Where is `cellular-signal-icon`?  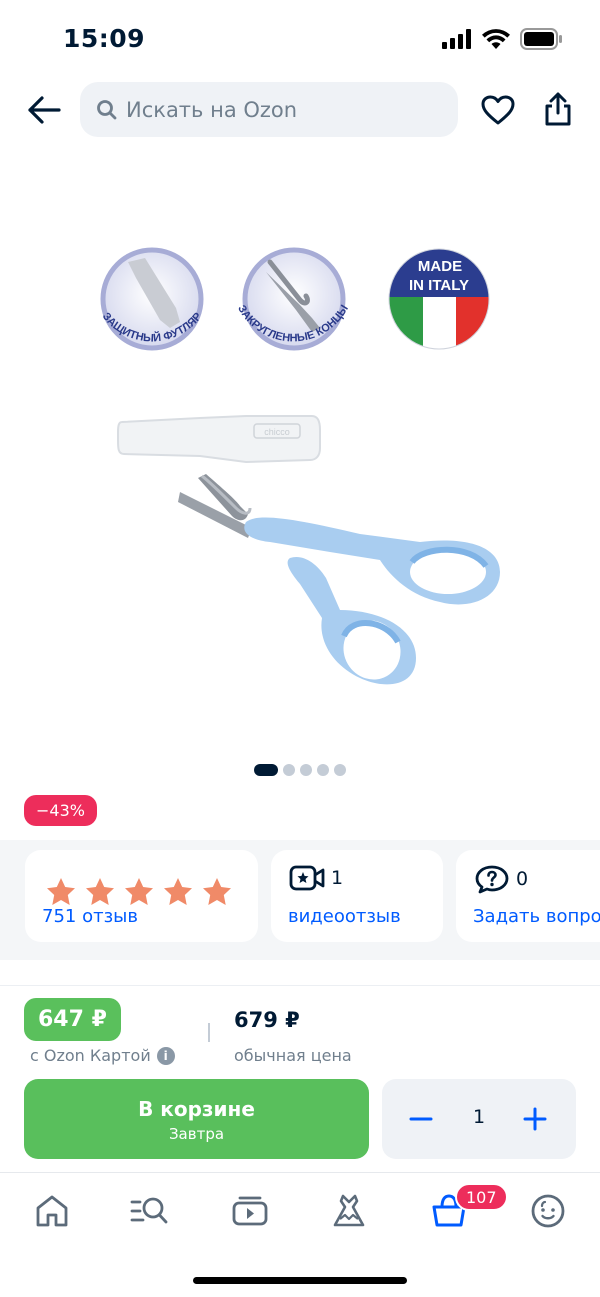
cellular-signal-icon is located at coordinates (456, 39).